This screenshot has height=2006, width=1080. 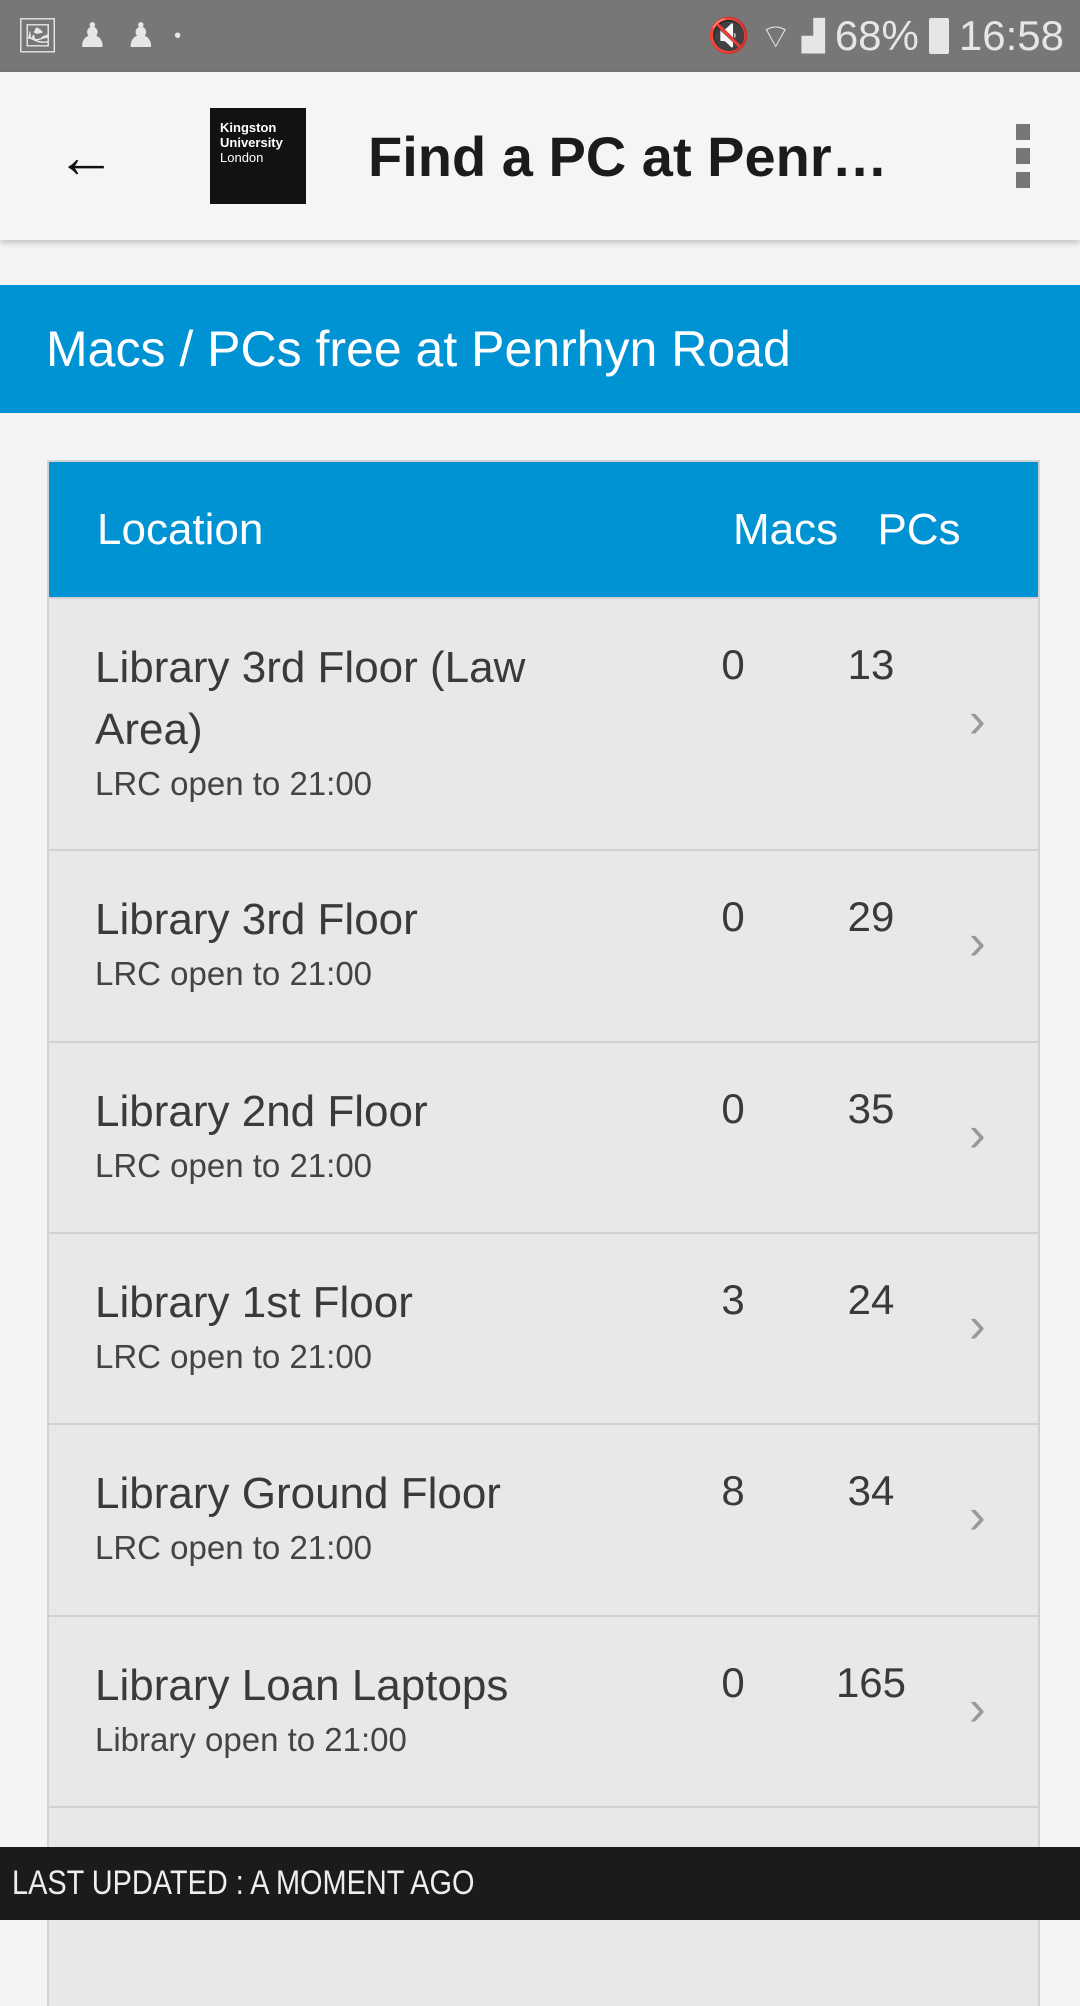 I want to click on pcs-count: 24, so click(x=871, y=1299).